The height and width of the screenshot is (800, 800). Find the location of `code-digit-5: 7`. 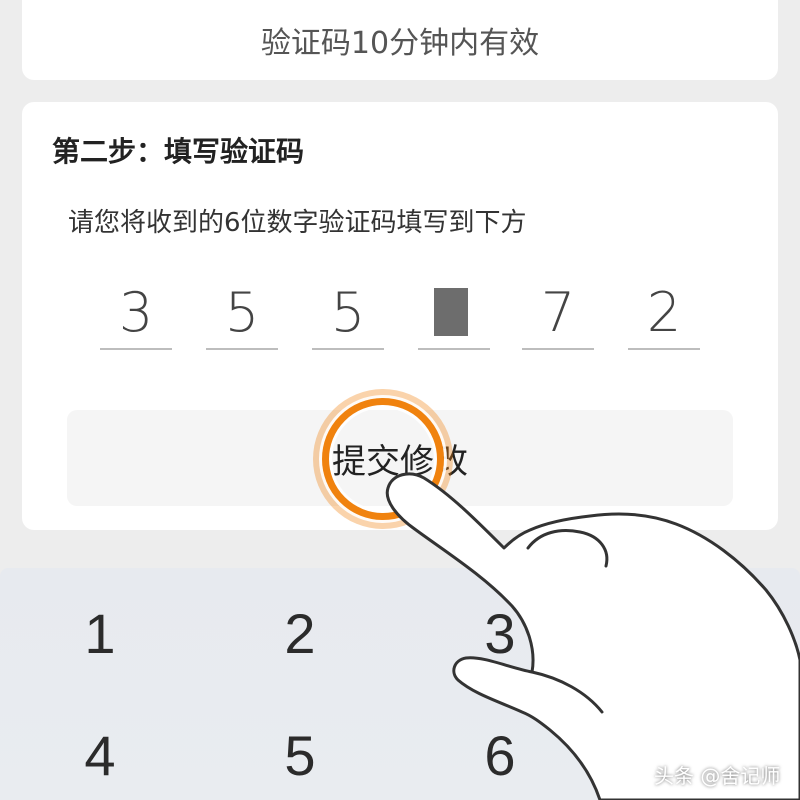

code-digit-5: 7 is located at coordinates (558, 314).